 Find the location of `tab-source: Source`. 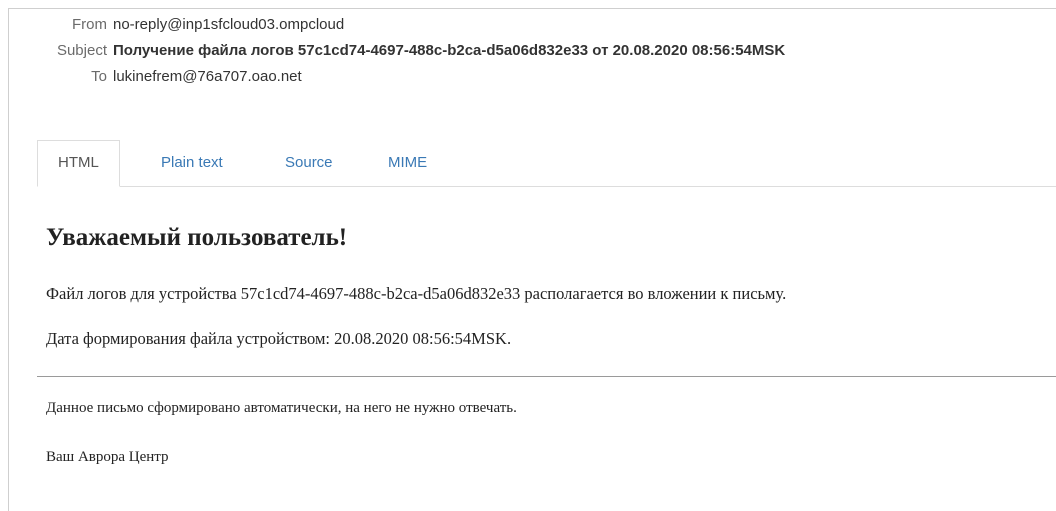

tab-source: Source is located at coordinates (309, 163).